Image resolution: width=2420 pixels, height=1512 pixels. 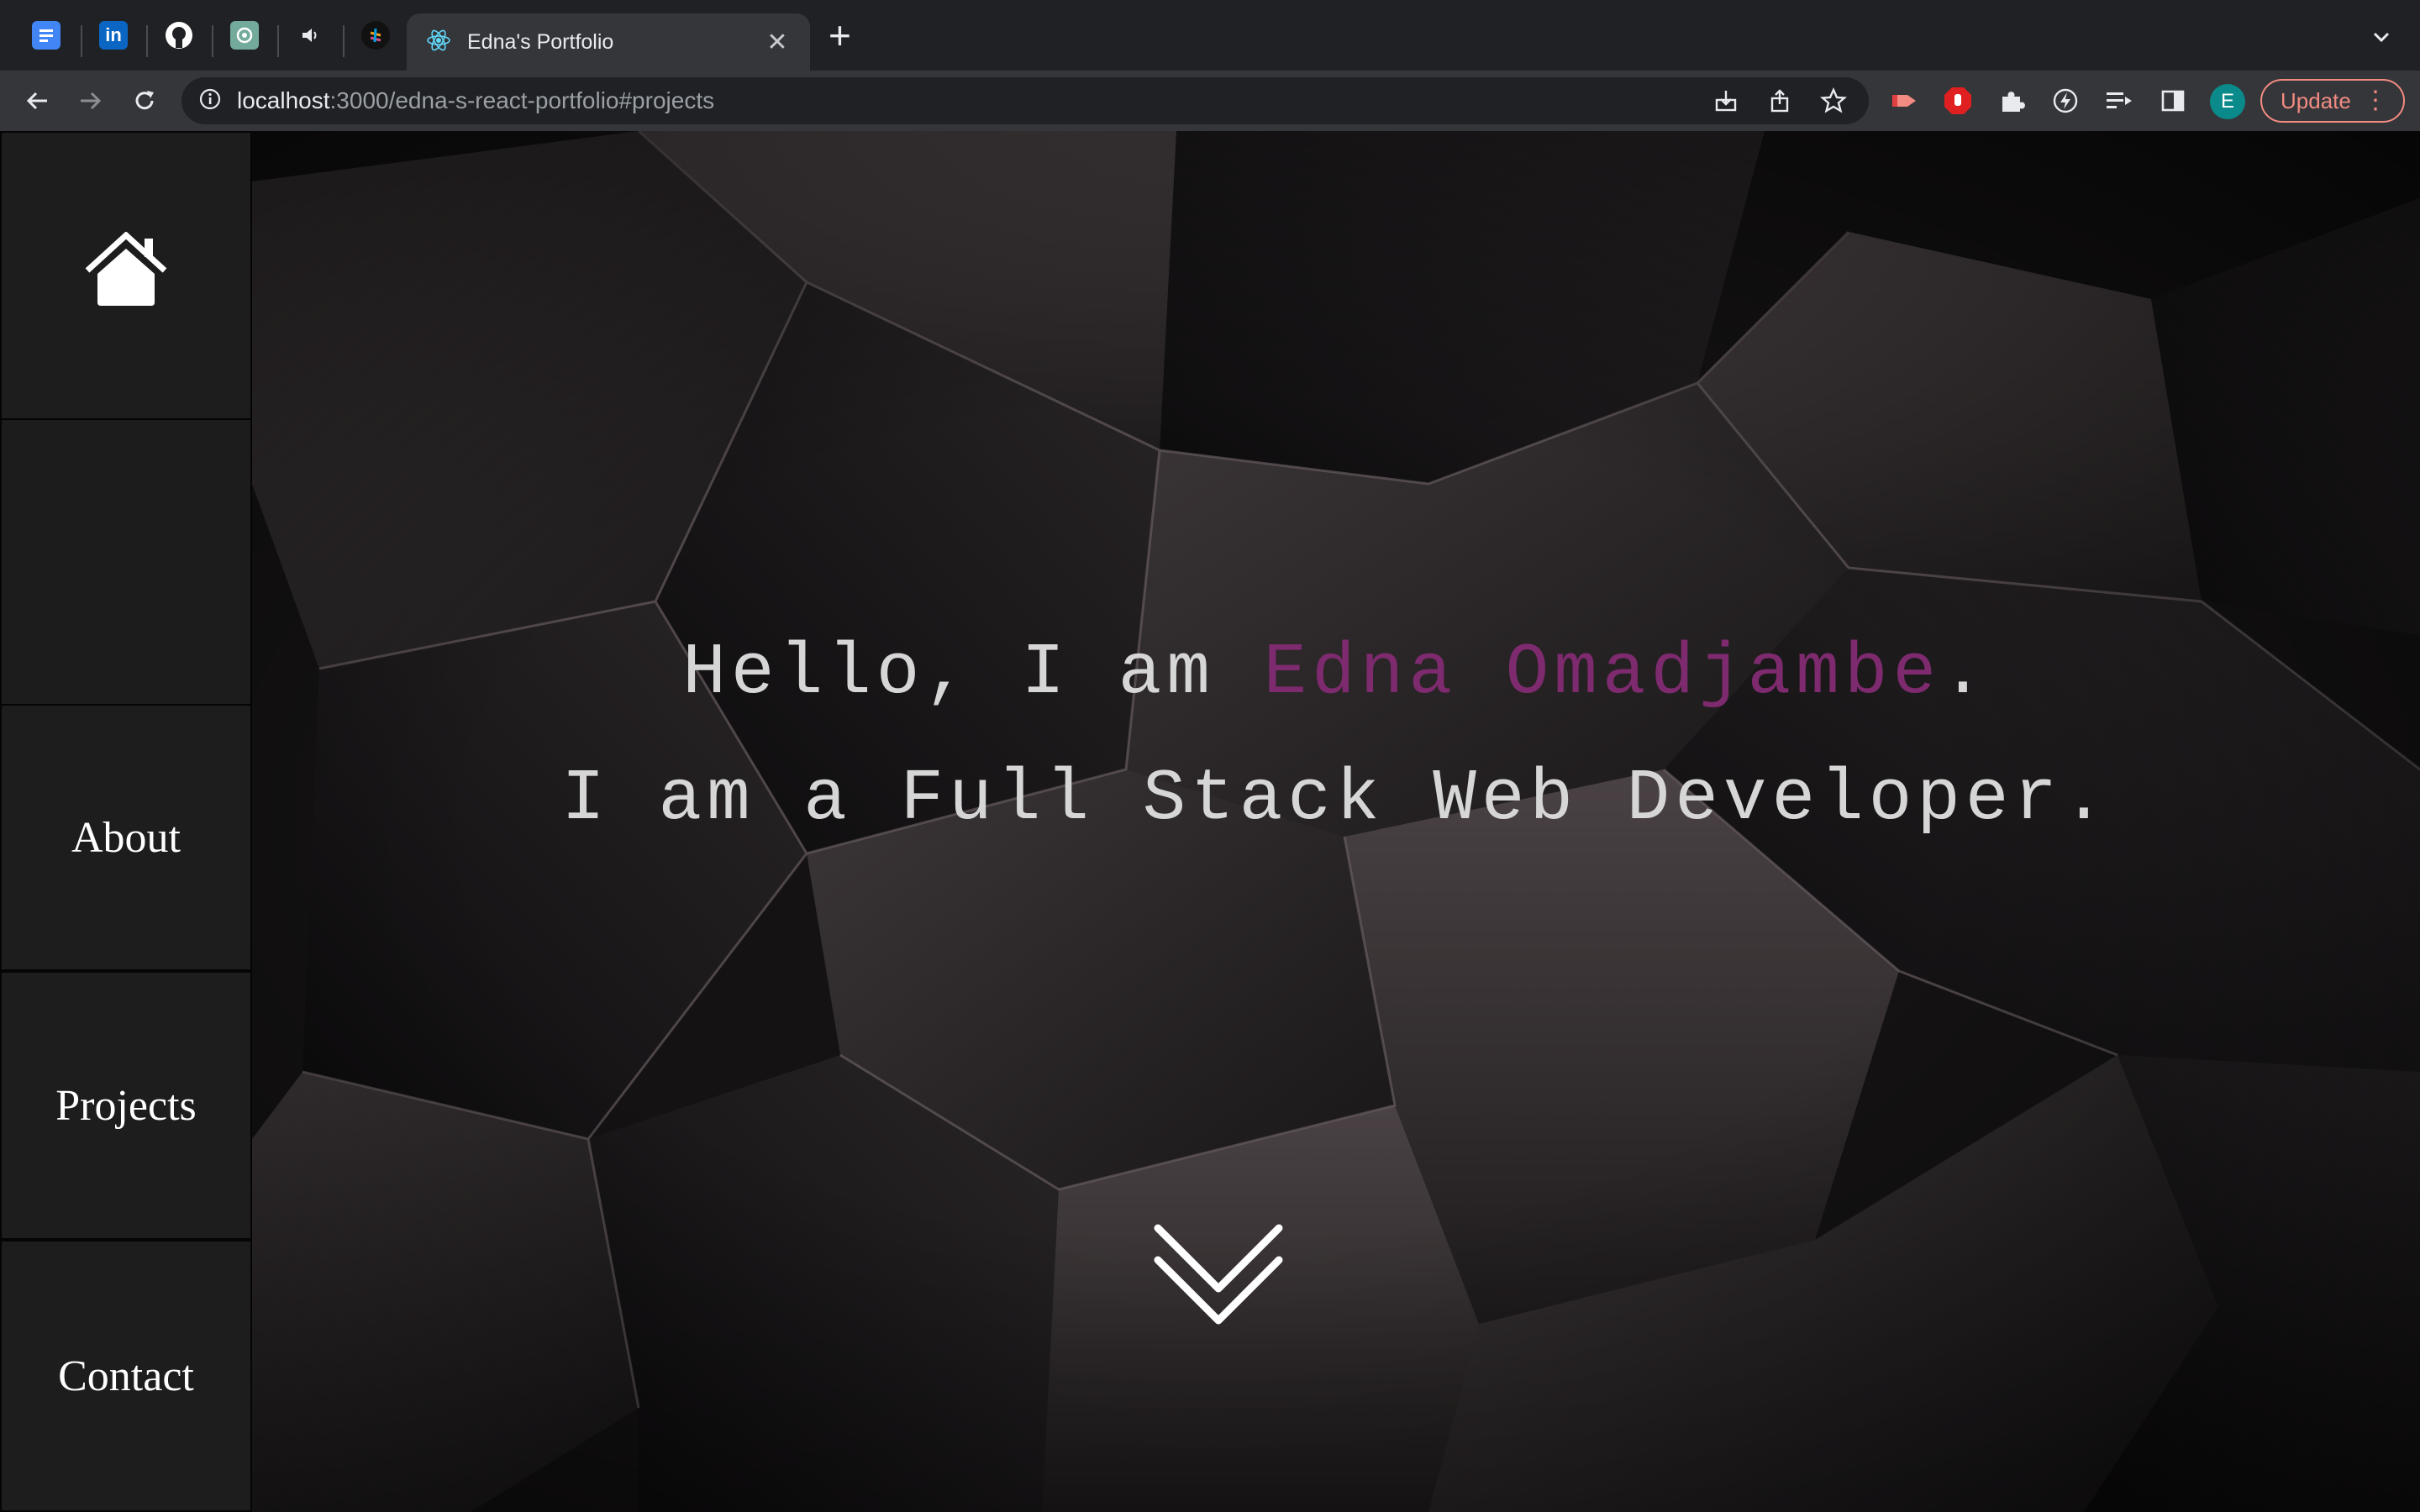 What do you see at coordinates (438, 42) in the screenshot?
I see `react-icon` at bounding box center [438, 42].